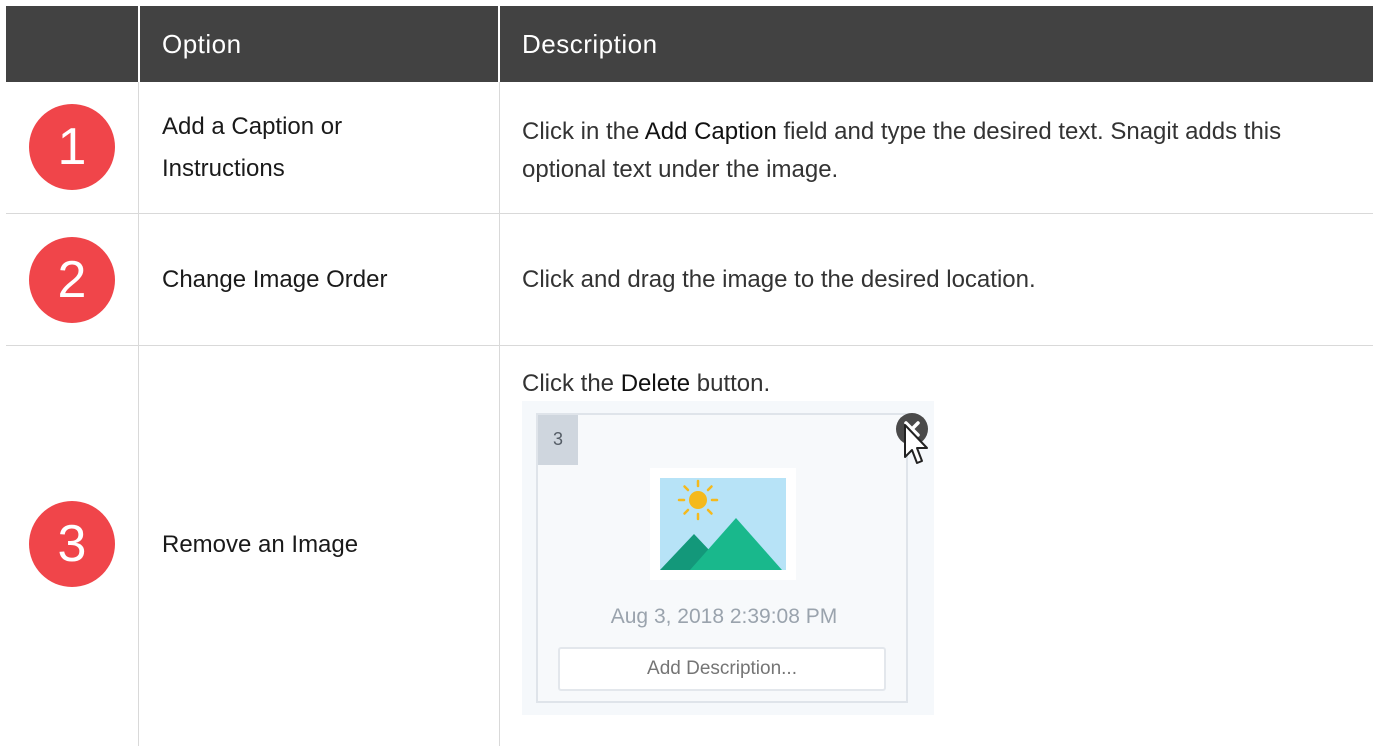  Describe the element at coordinates (72, 544) in the screenshot. I see `step-badge: 3` at that location.